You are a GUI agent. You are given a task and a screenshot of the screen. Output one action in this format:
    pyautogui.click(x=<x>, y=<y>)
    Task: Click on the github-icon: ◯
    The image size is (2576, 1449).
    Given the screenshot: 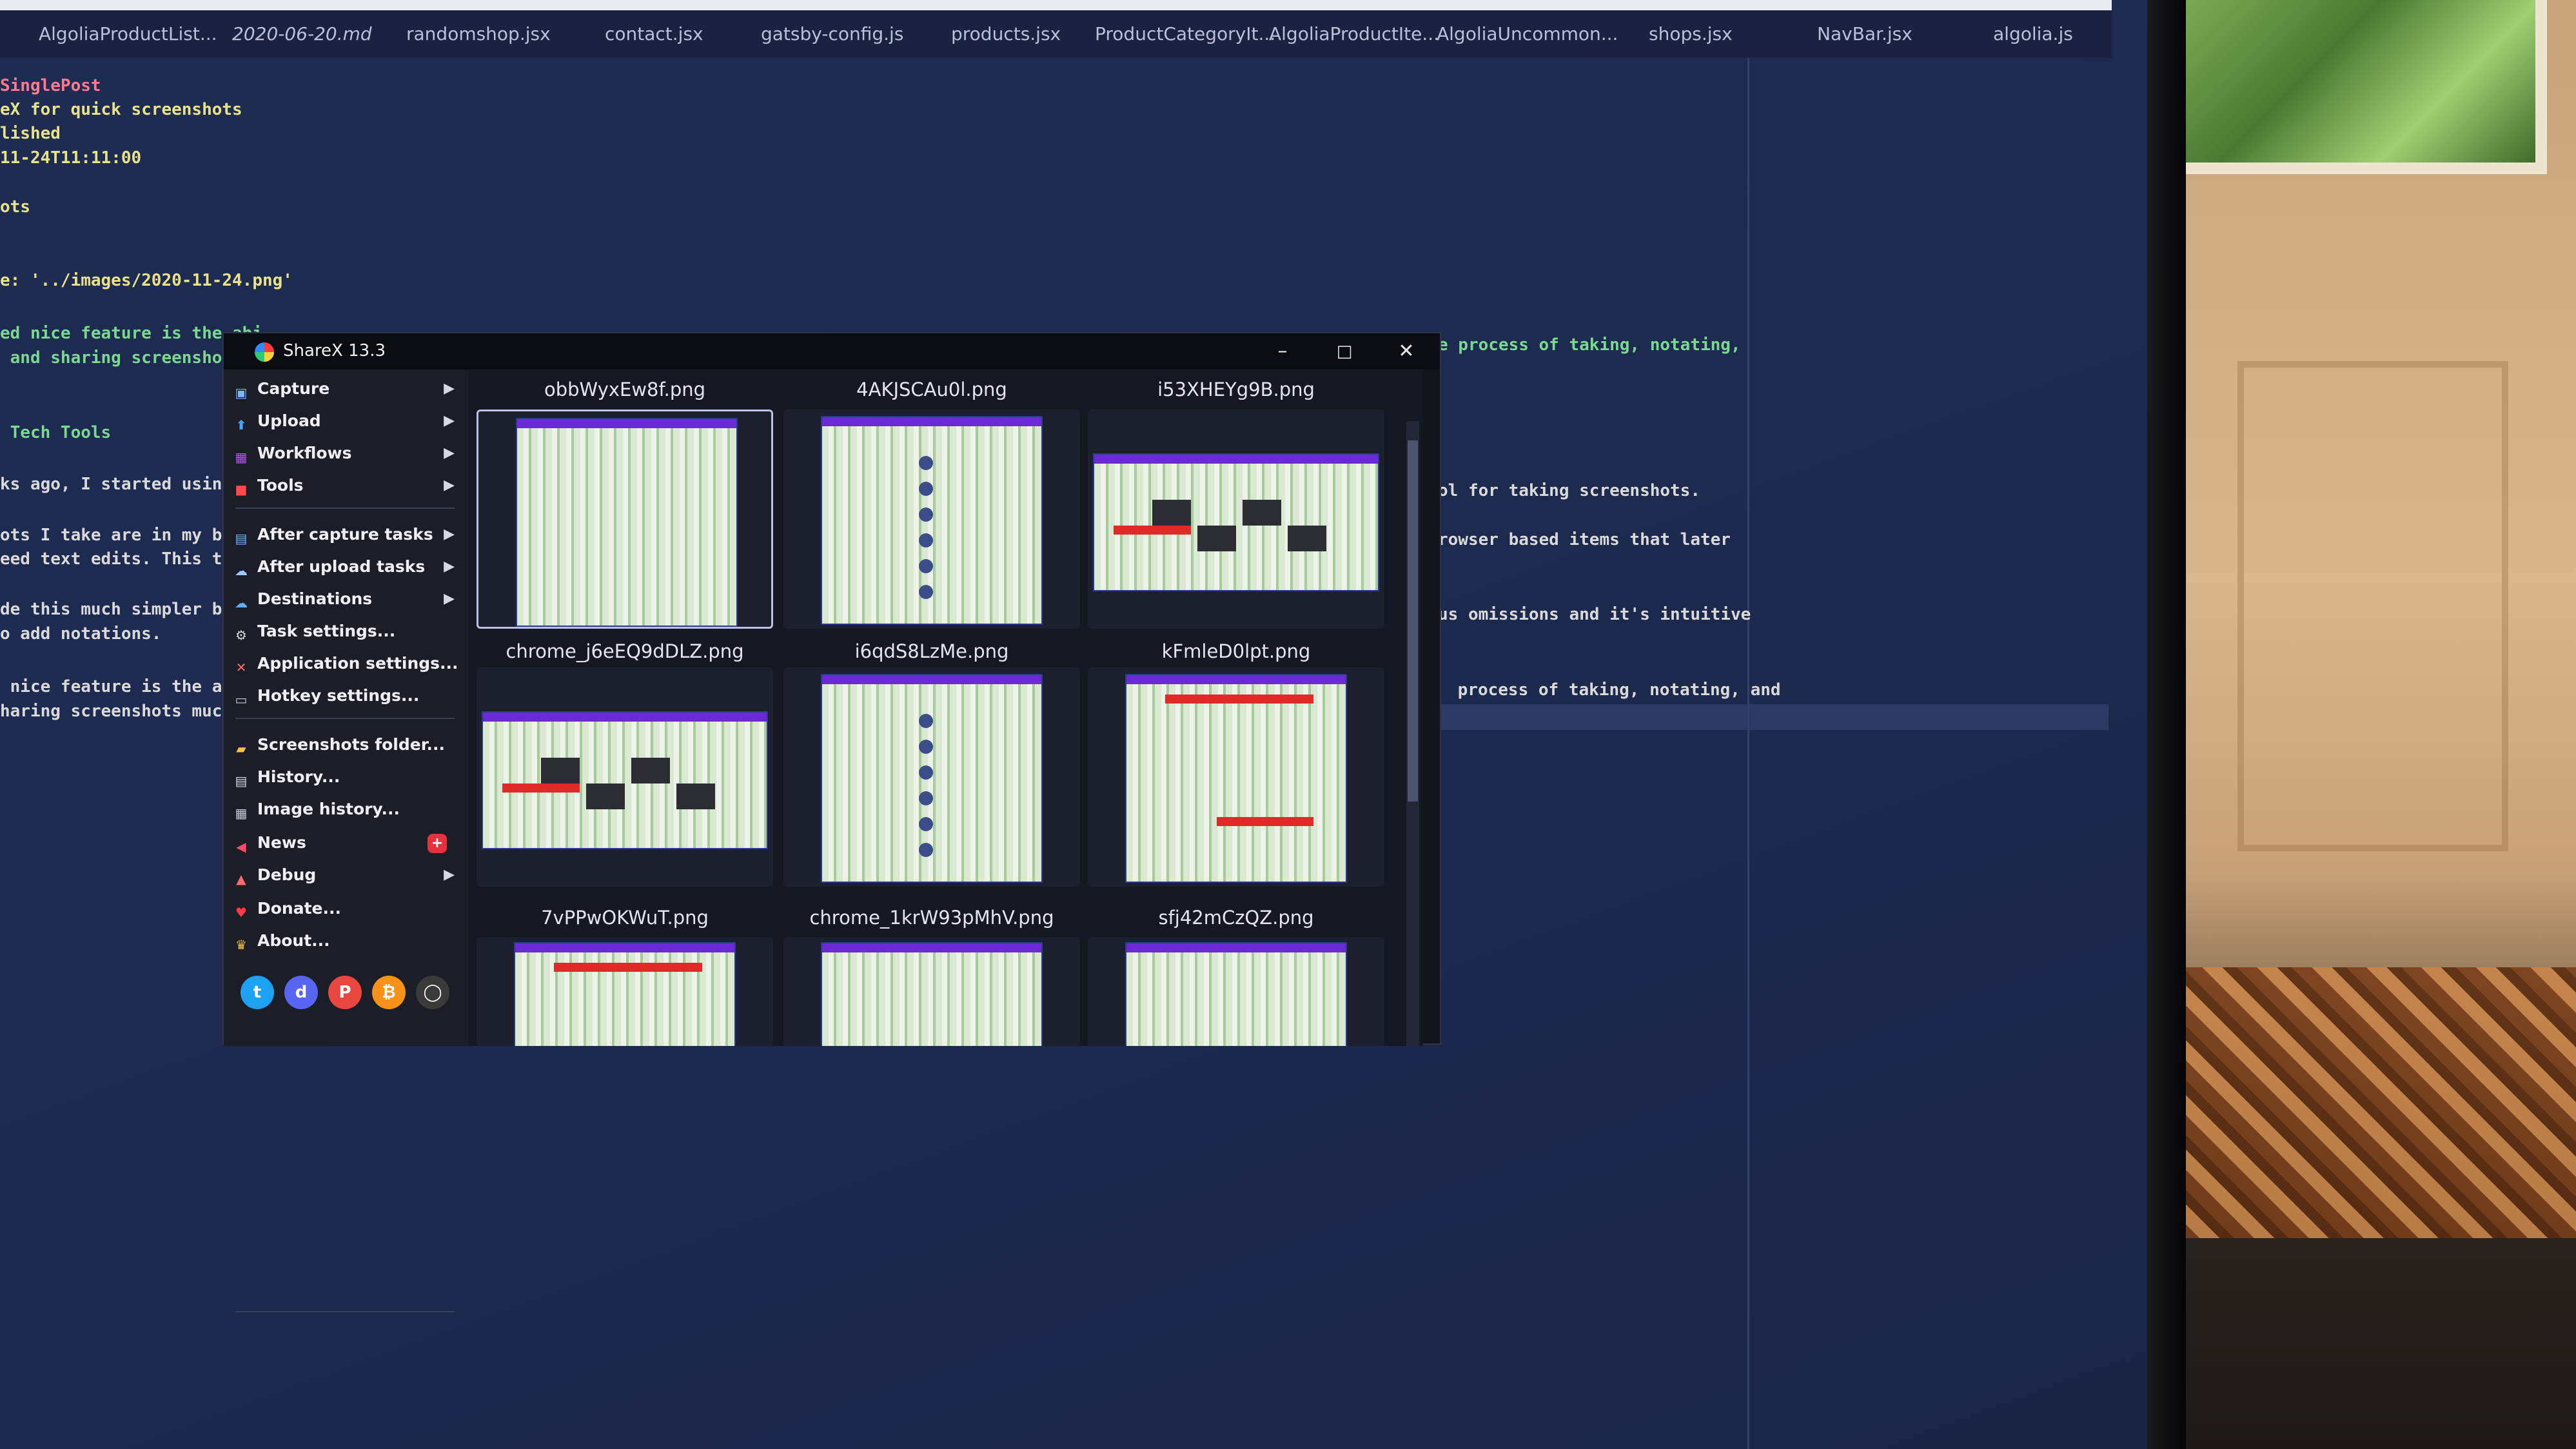 What is the action you would take?
    pyautogui.click(x=432, y=992)
    